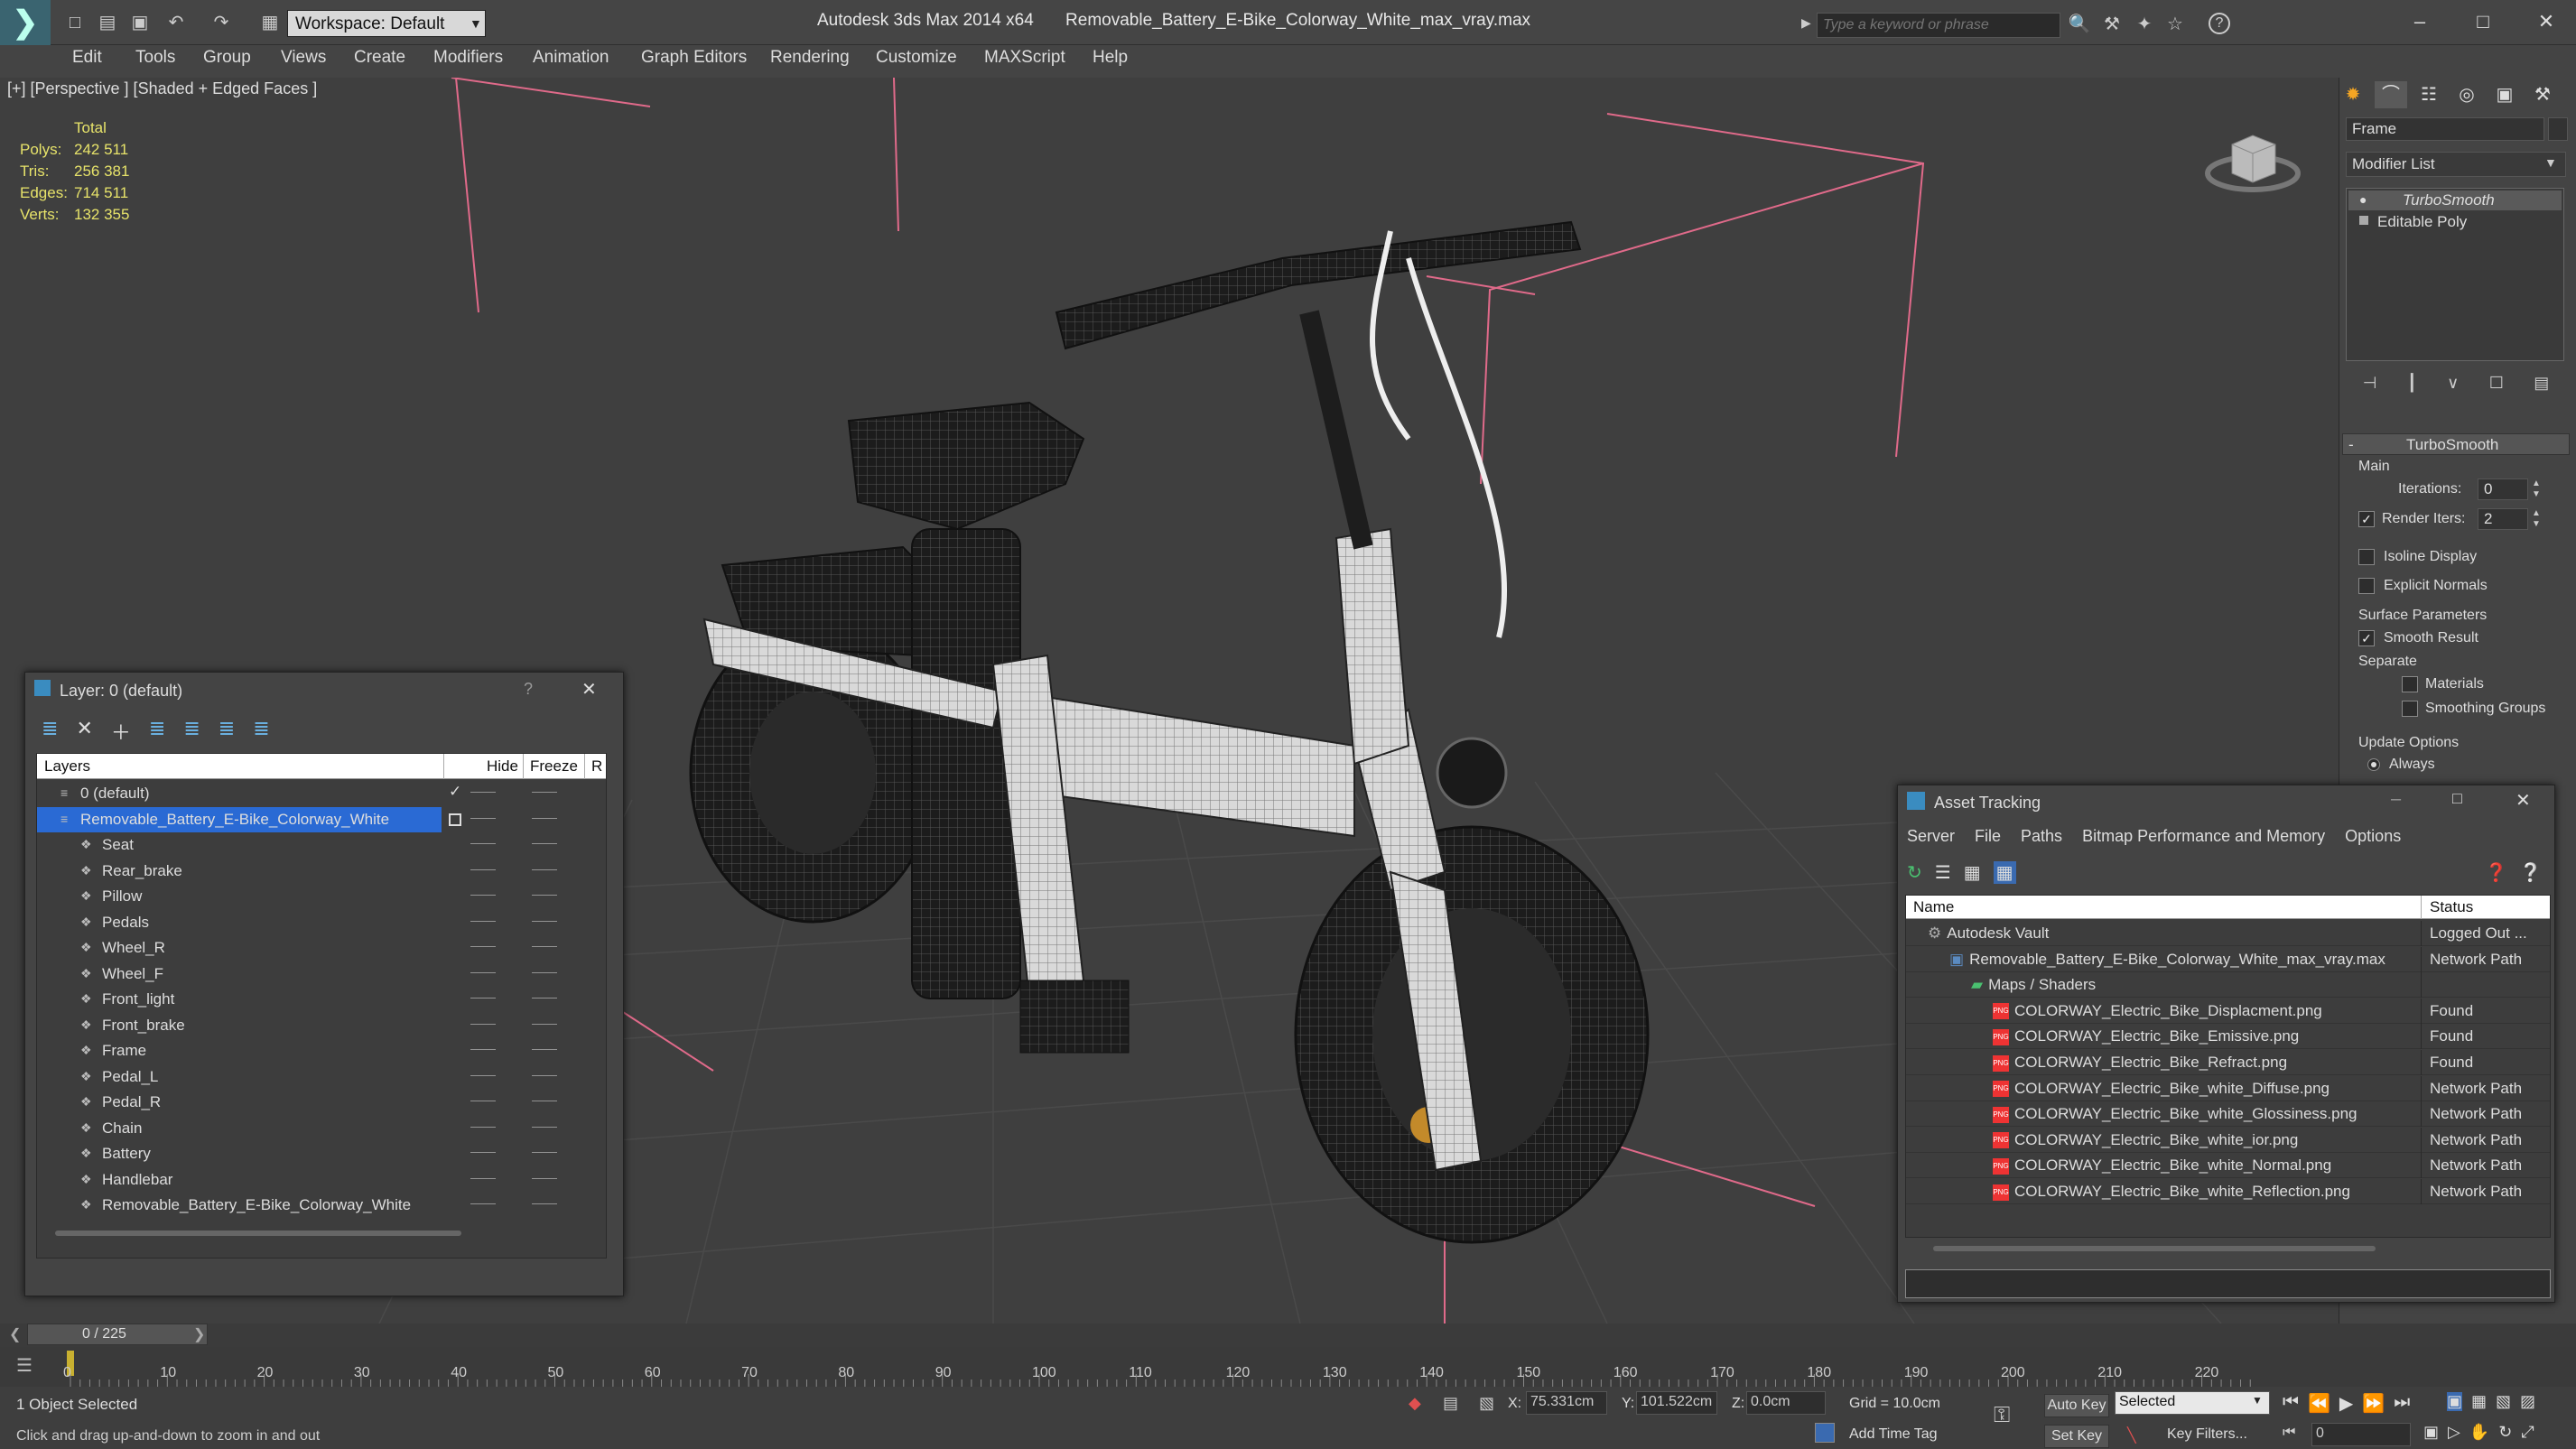 The image size is (2576, 1449). I want to click on asset-menu-paths: Paths, so click(2041, 836).